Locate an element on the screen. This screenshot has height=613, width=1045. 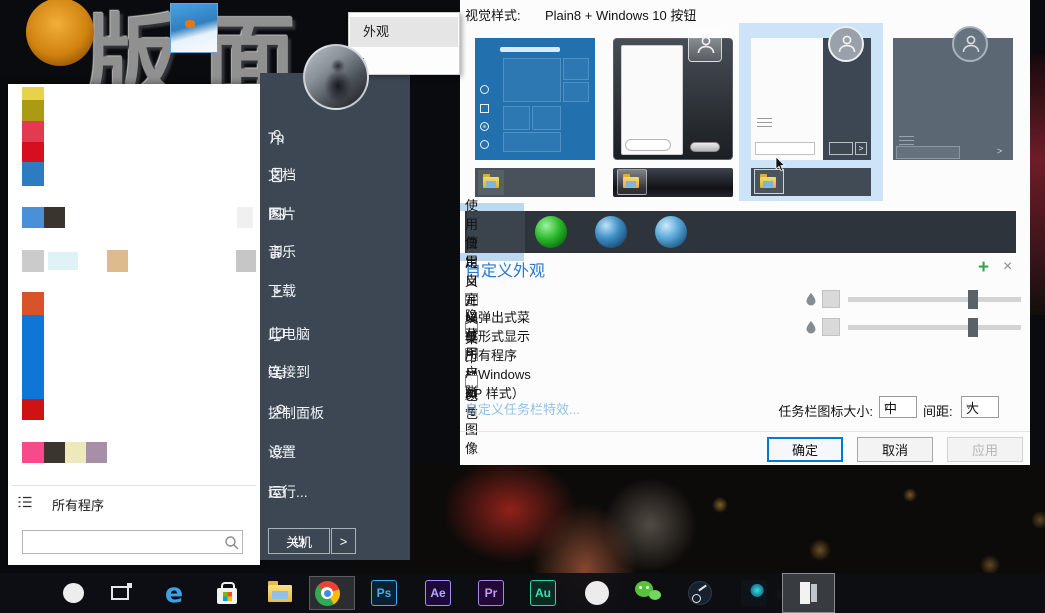
taskbar-preview-win10 is located at coordinates (535, 182).